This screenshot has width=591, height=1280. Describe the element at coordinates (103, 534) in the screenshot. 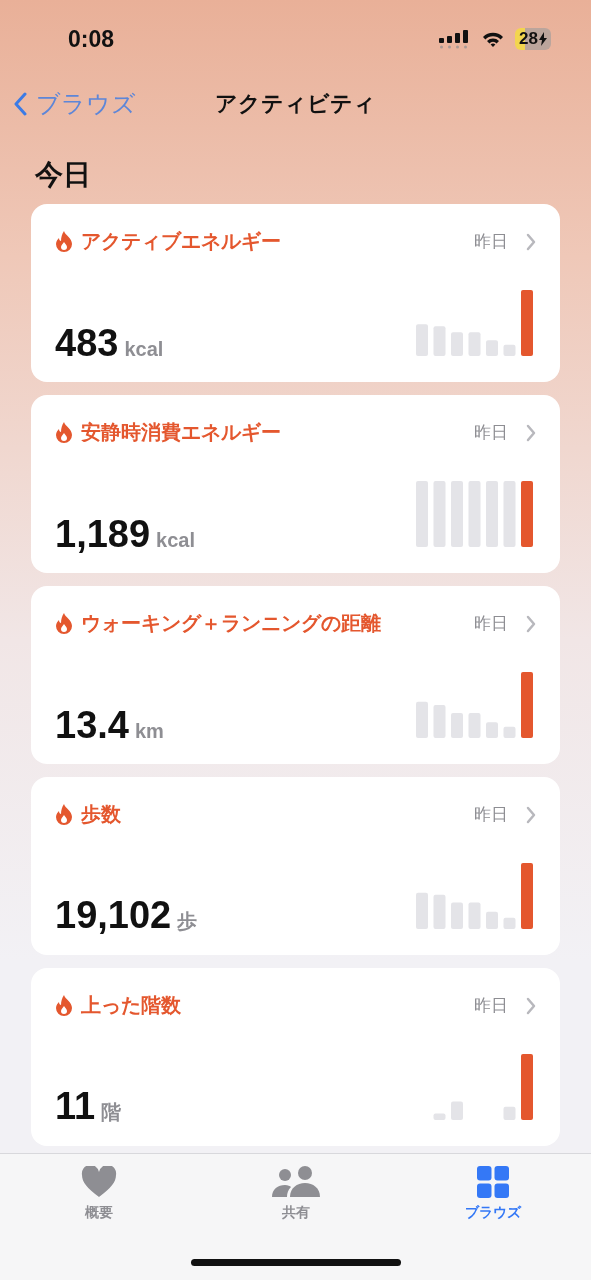

I see `metric-value: 1,189` at that location.